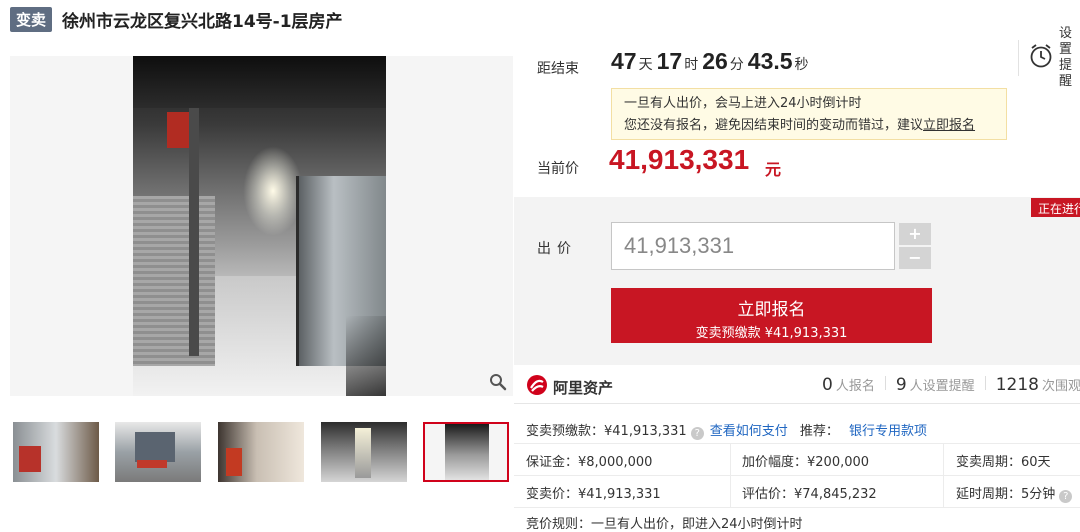  Describe the element at coordinates (679, 159) in the screenshot. I see `current-price-value: 41,913,331` at that location.